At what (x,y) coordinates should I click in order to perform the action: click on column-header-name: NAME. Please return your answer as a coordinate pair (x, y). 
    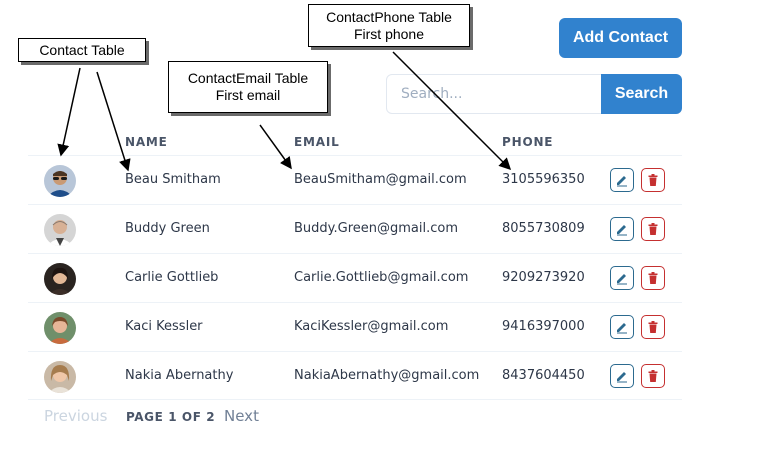
    Looking at the image, I should click on (146, 142).